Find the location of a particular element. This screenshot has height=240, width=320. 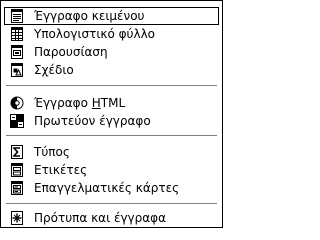

master-document-icon is located at coordinates (17, 121).